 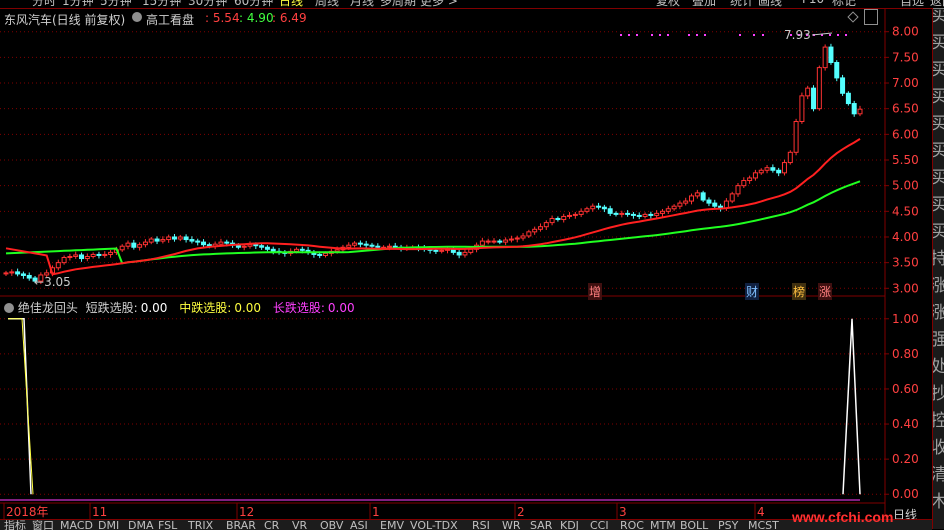 I want to click on sub-indicator-name: 绝佳龙回头, so click(x=47, y=308).